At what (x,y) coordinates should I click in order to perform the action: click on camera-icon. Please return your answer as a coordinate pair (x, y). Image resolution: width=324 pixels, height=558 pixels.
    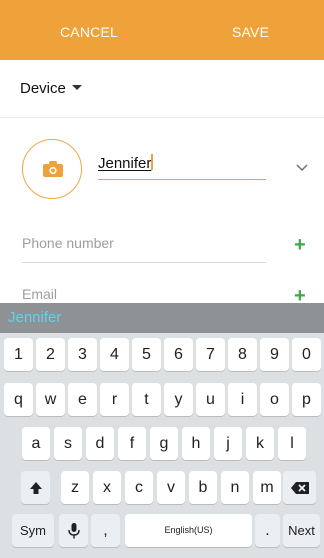
    Looking at the image, I should click on (53, 169).